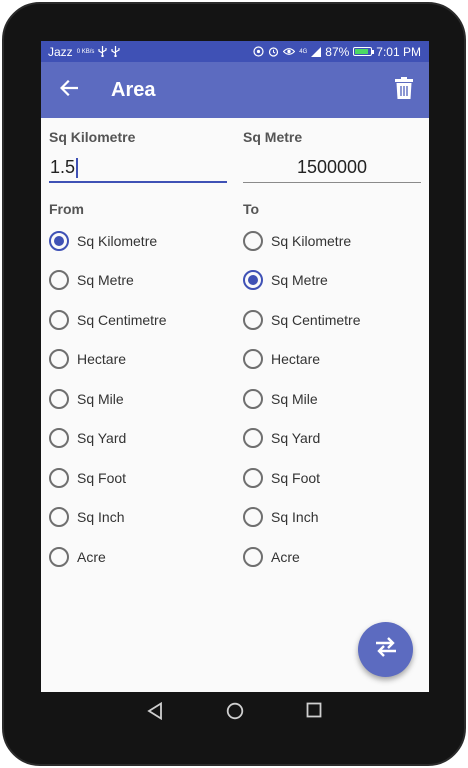  I want to click on alarm-icon, so click(273, 51).